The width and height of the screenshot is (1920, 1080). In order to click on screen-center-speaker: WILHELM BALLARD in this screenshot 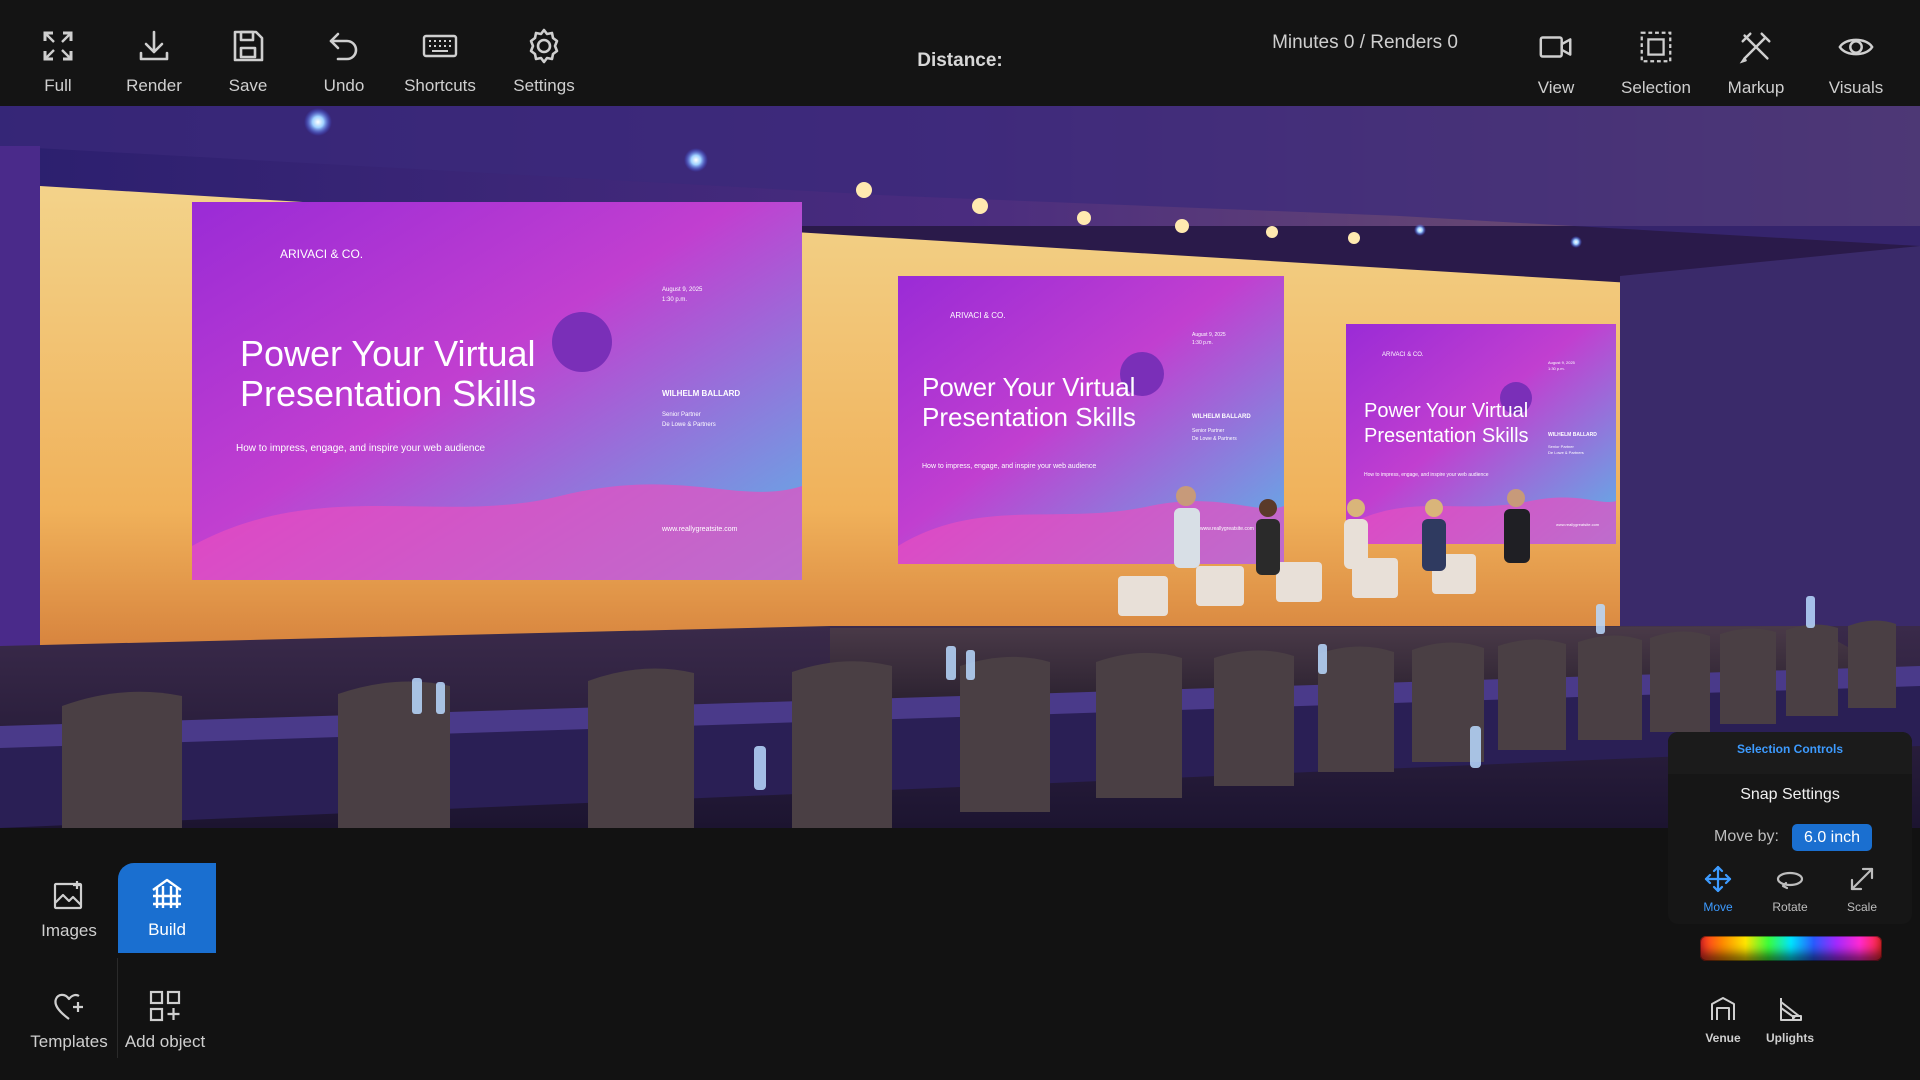, I will do `click(1221, 417)`.